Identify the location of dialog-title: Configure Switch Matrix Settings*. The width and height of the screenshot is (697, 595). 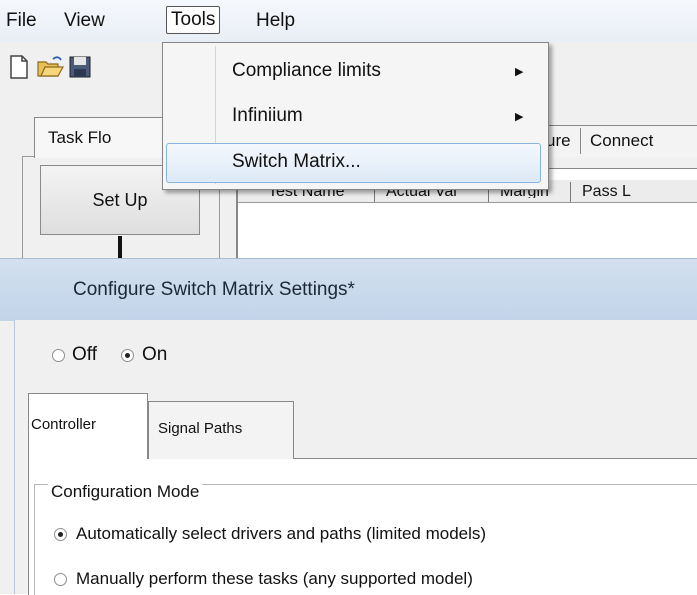
(214, 289).